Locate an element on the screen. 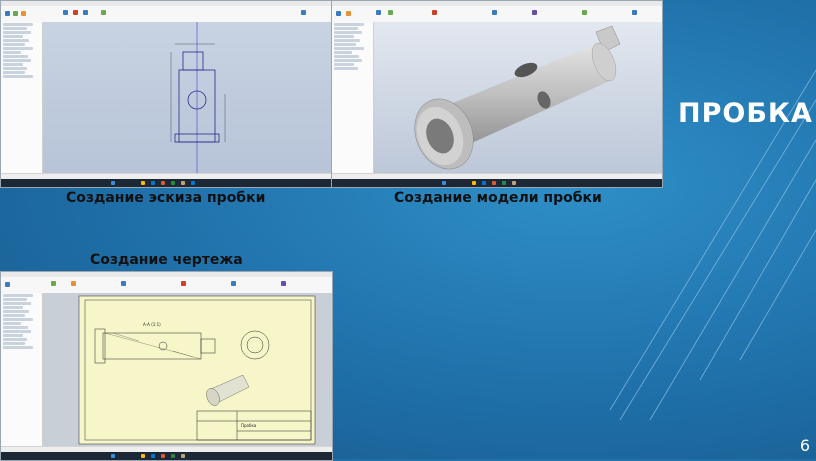  caption-sketch: Создание эскиза пробки is located at coordinates (166, 198).